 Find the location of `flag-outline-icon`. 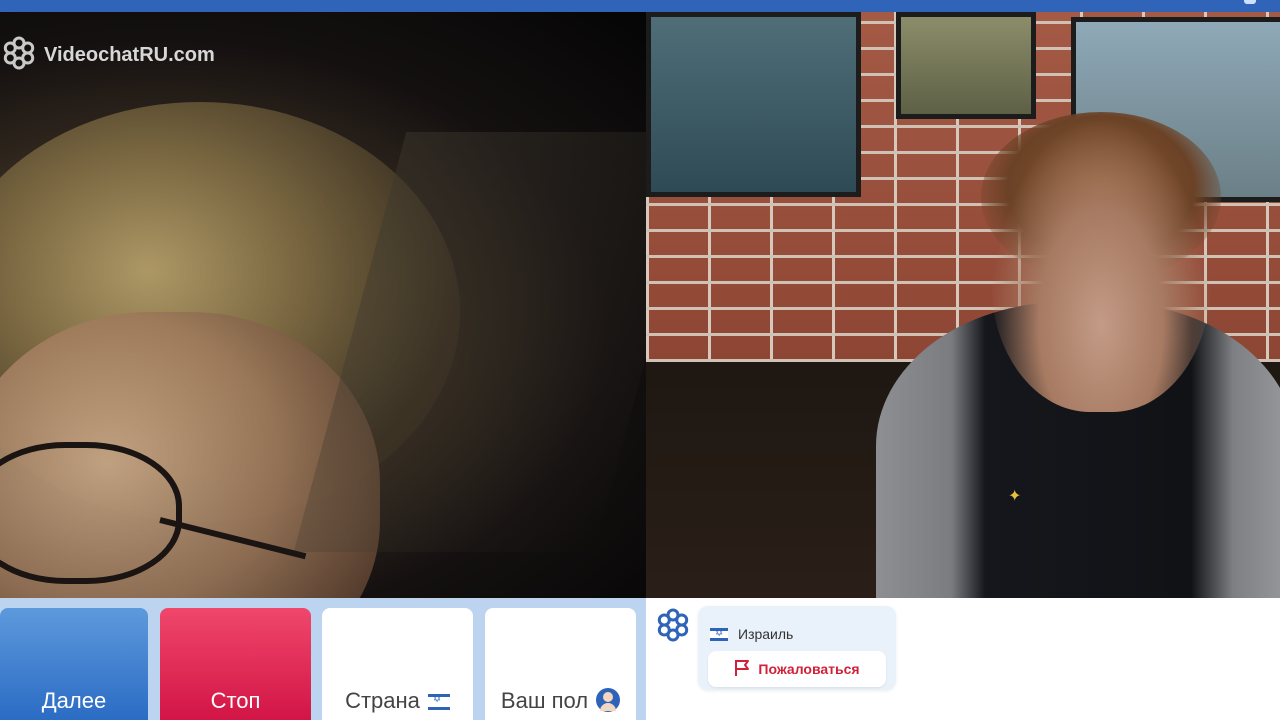

flag-outline-icon is located at coordinates (742, 669).